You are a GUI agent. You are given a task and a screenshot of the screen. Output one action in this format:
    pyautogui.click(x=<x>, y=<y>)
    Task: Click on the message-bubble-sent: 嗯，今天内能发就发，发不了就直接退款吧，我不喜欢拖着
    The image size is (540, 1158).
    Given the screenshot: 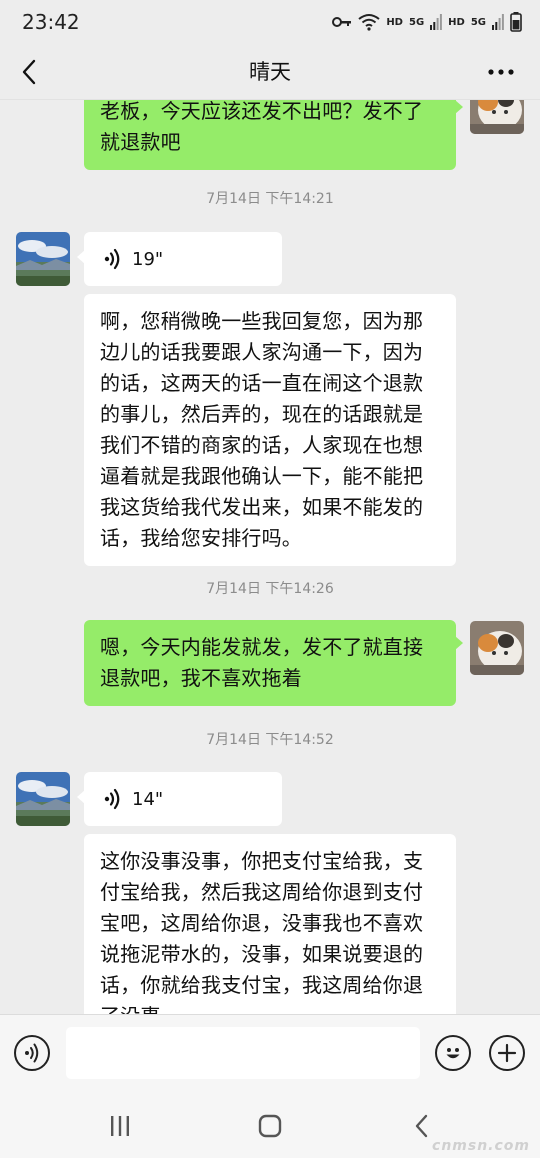 What is the action you would take?
    pyautogui.click(x=273, y=663)
    